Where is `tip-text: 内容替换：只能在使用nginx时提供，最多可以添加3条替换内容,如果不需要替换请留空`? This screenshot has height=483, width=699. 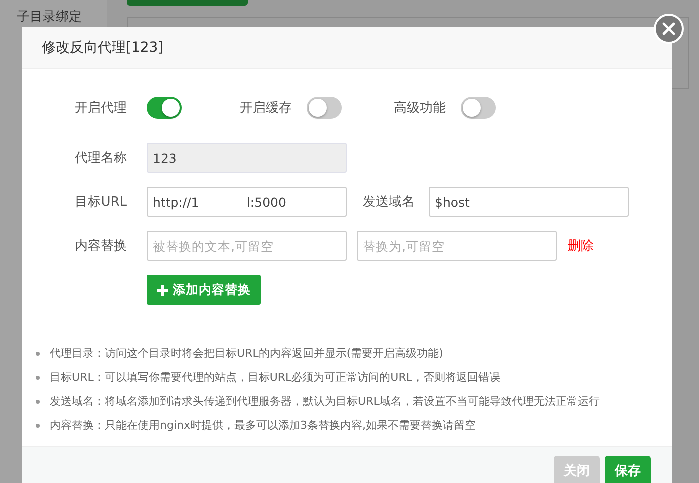
tip-text: 内容替换：只能在使用nginx时提供，最多可以添加3条替换内容,如果不需要替换请留空 is located at coordinates (263, 426).